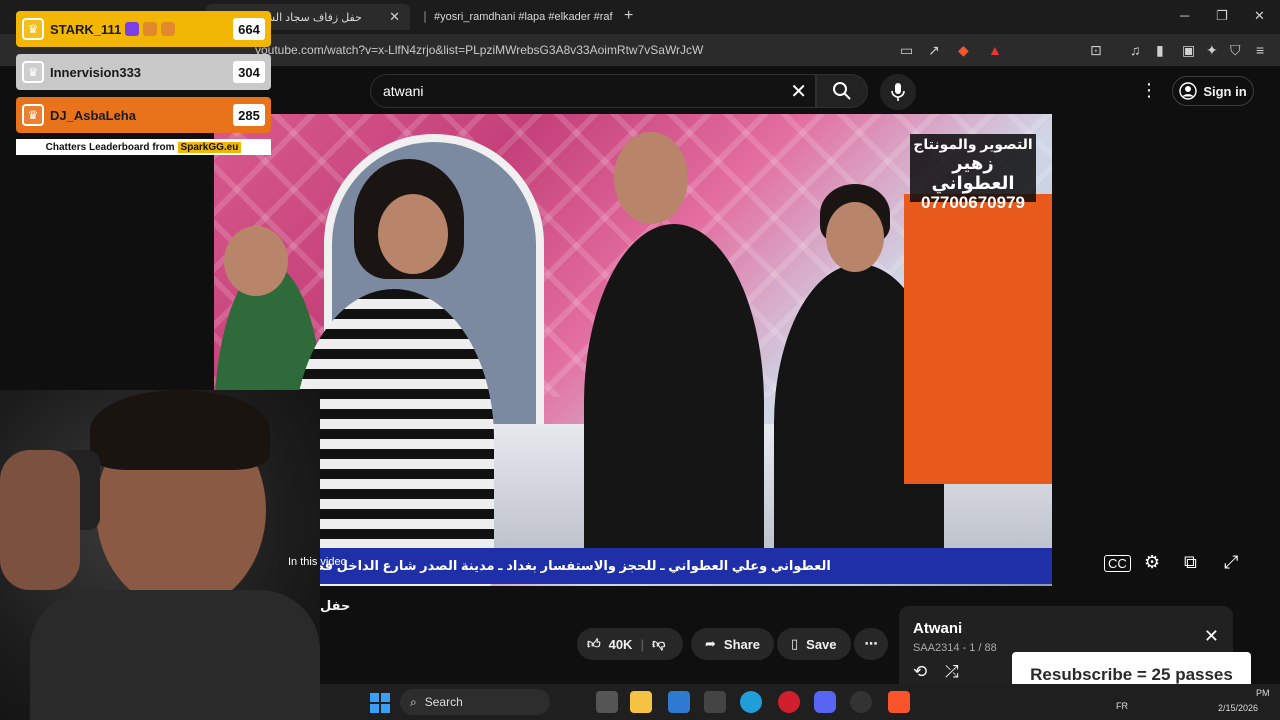 This screenshot has height=720, width=1280. What do you see at coordinates (335, 605) in the screenshot?
I see `video-title: حفل` at bounding box center [335, 605].